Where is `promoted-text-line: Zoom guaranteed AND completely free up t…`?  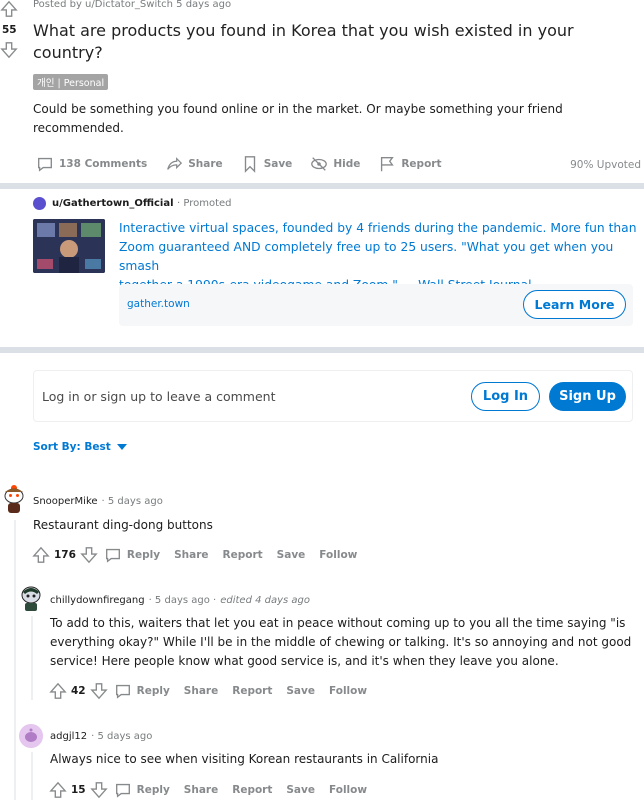 promoted-text-line: Zoom guaranteed AND completely free up t… is located at coordinates (366, 256).